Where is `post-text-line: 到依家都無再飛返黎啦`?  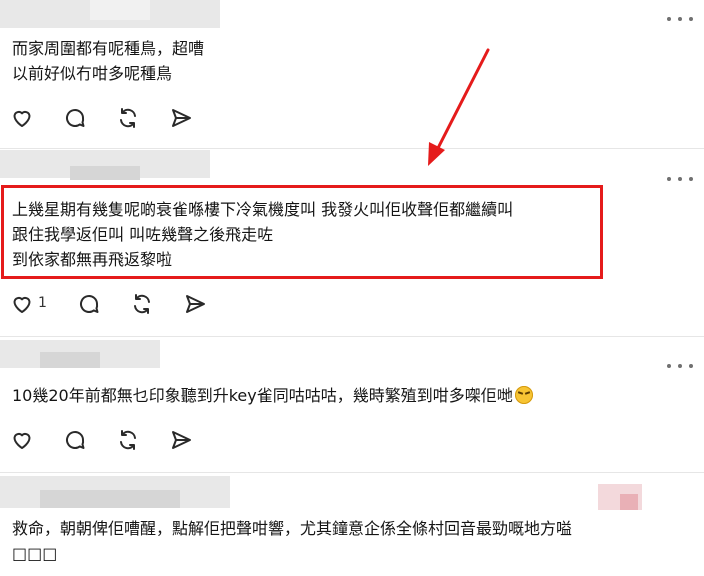
post-text-line: 到依家都無再飛返黎啦 is located at coordinates (92, 259).